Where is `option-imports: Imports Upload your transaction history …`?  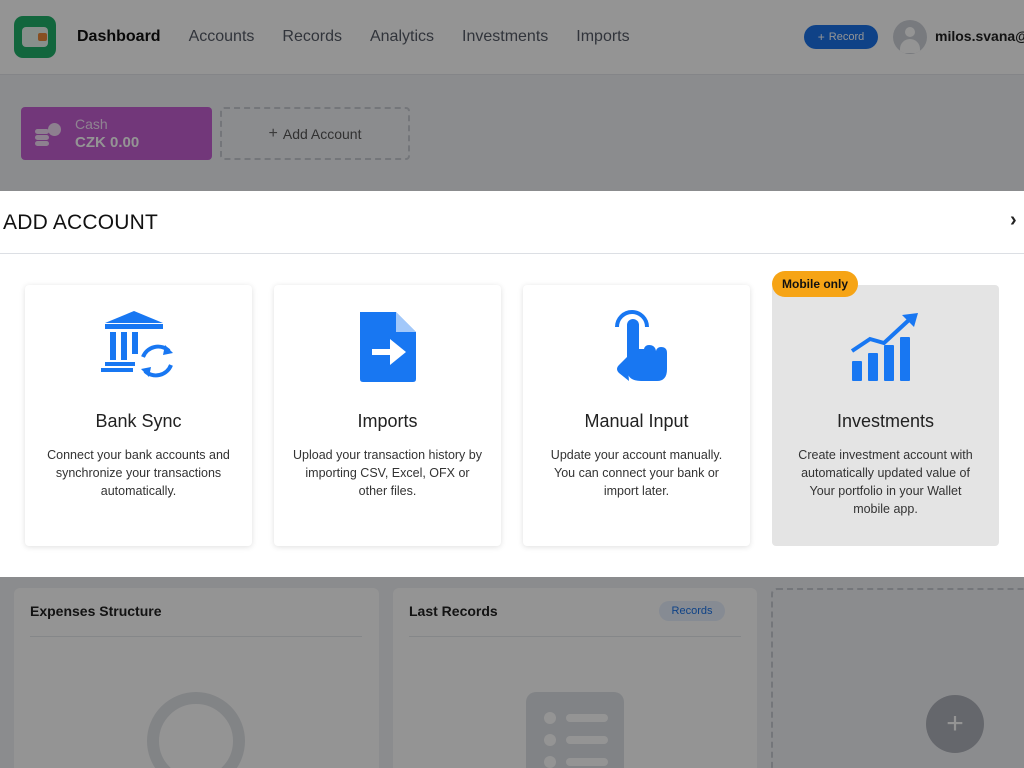 option-imports: Imports Upload your transaction history … is located at coordinates (387, 415).